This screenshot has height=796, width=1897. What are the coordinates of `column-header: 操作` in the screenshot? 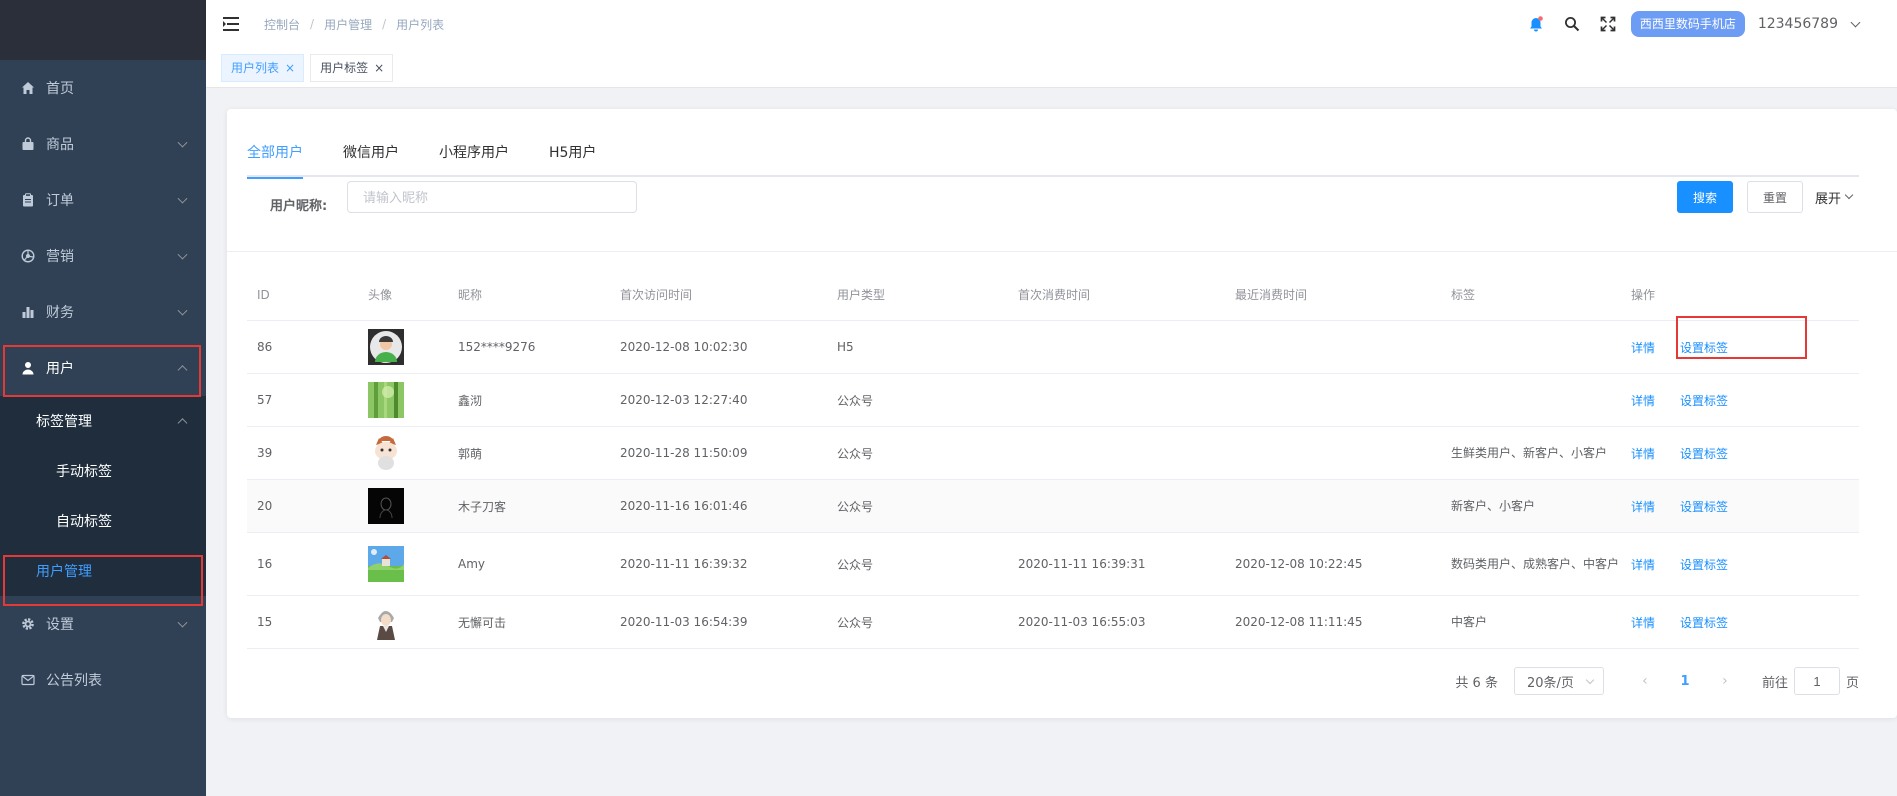 It's located at (1643, 295).